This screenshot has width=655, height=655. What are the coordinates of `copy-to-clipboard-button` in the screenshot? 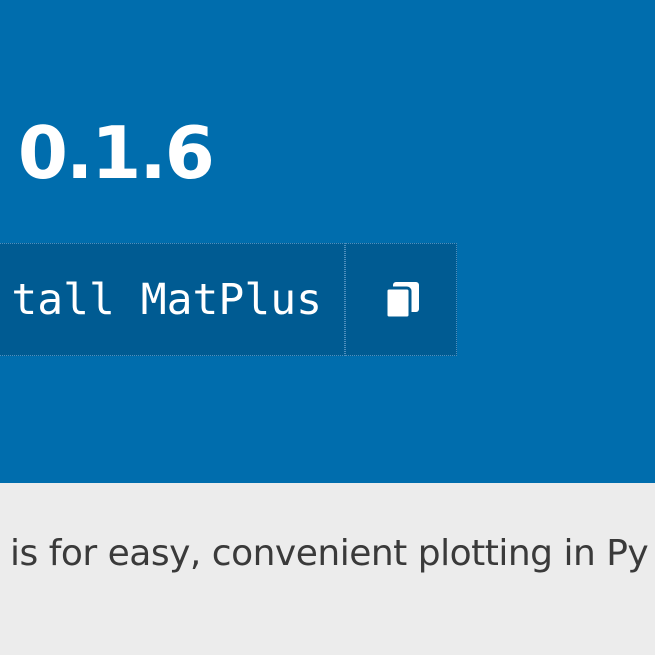 It's located at (401, 299).